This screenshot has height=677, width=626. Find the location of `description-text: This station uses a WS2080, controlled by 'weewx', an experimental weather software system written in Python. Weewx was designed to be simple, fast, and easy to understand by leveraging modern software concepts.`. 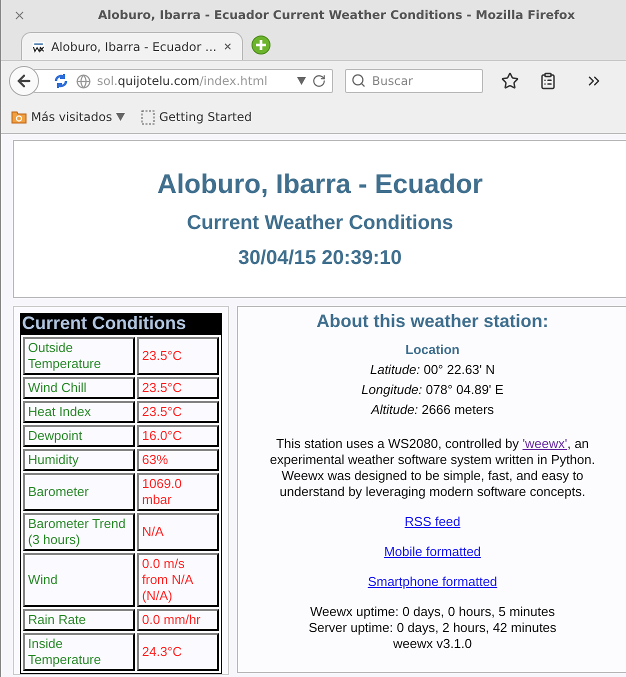

description-text: This station uses a WS2080, controlled by 'weewx', an experimental weather software system written in Python. Weewx was designed to be simple, fast, and easy to understand by leveraging modern software concepts. is located at coordinates (432, 468).